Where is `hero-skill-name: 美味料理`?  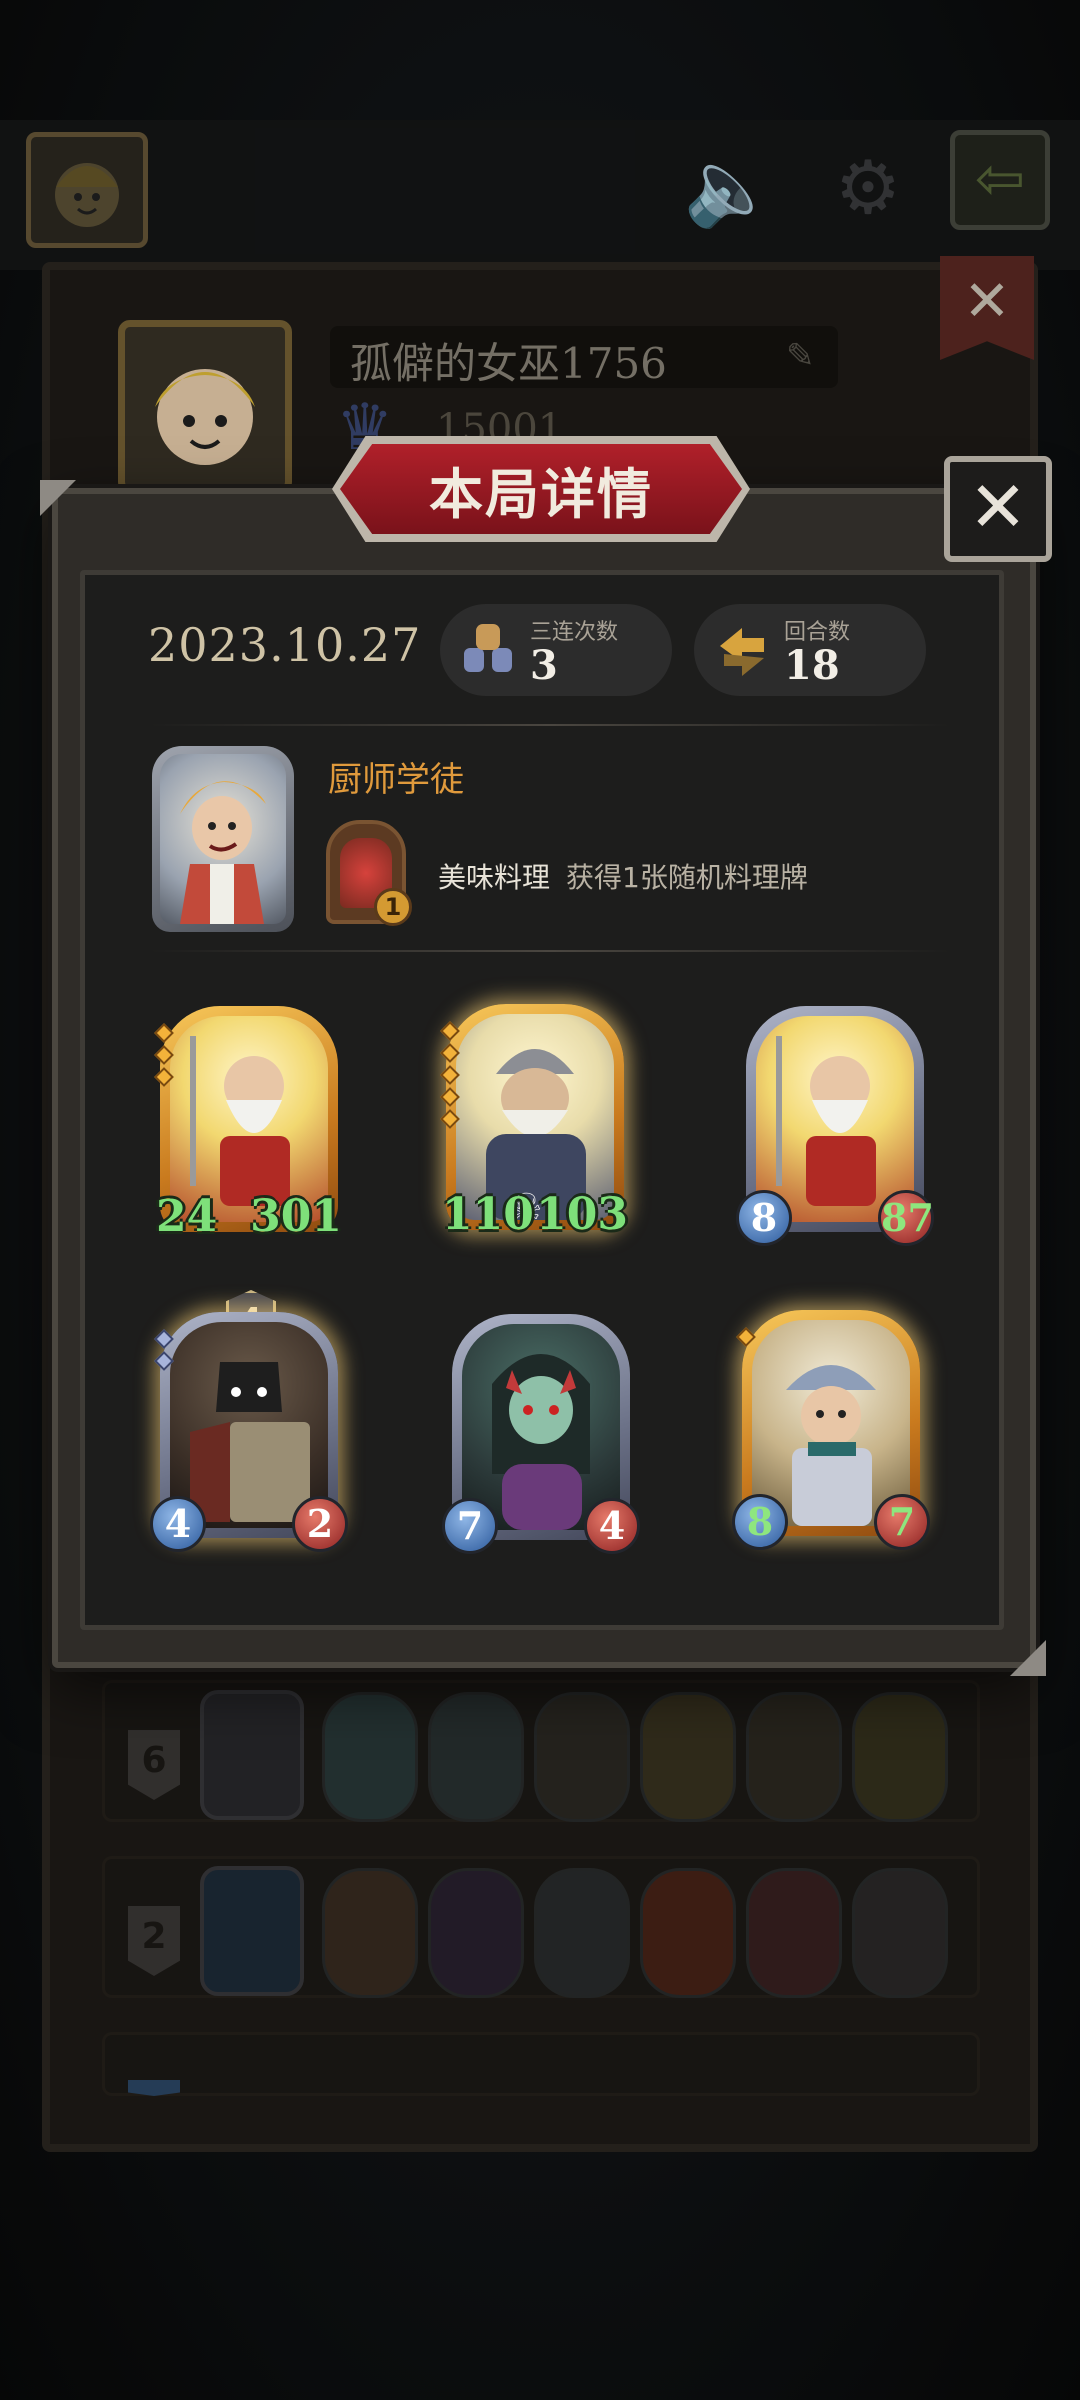
hero-skill-name: 美味料理 is located at coordinates (494, 877).